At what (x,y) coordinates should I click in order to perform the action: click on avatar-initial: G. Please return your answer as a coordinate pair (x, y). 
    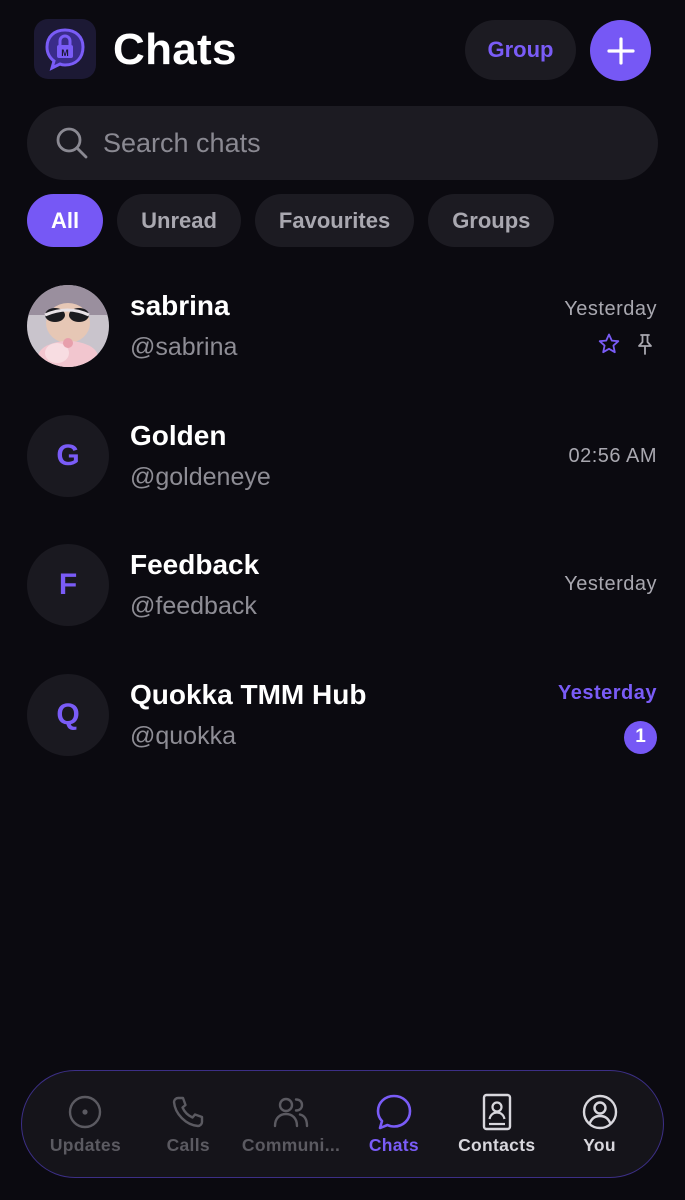
    Looking at the image, I should click on (68, 455).